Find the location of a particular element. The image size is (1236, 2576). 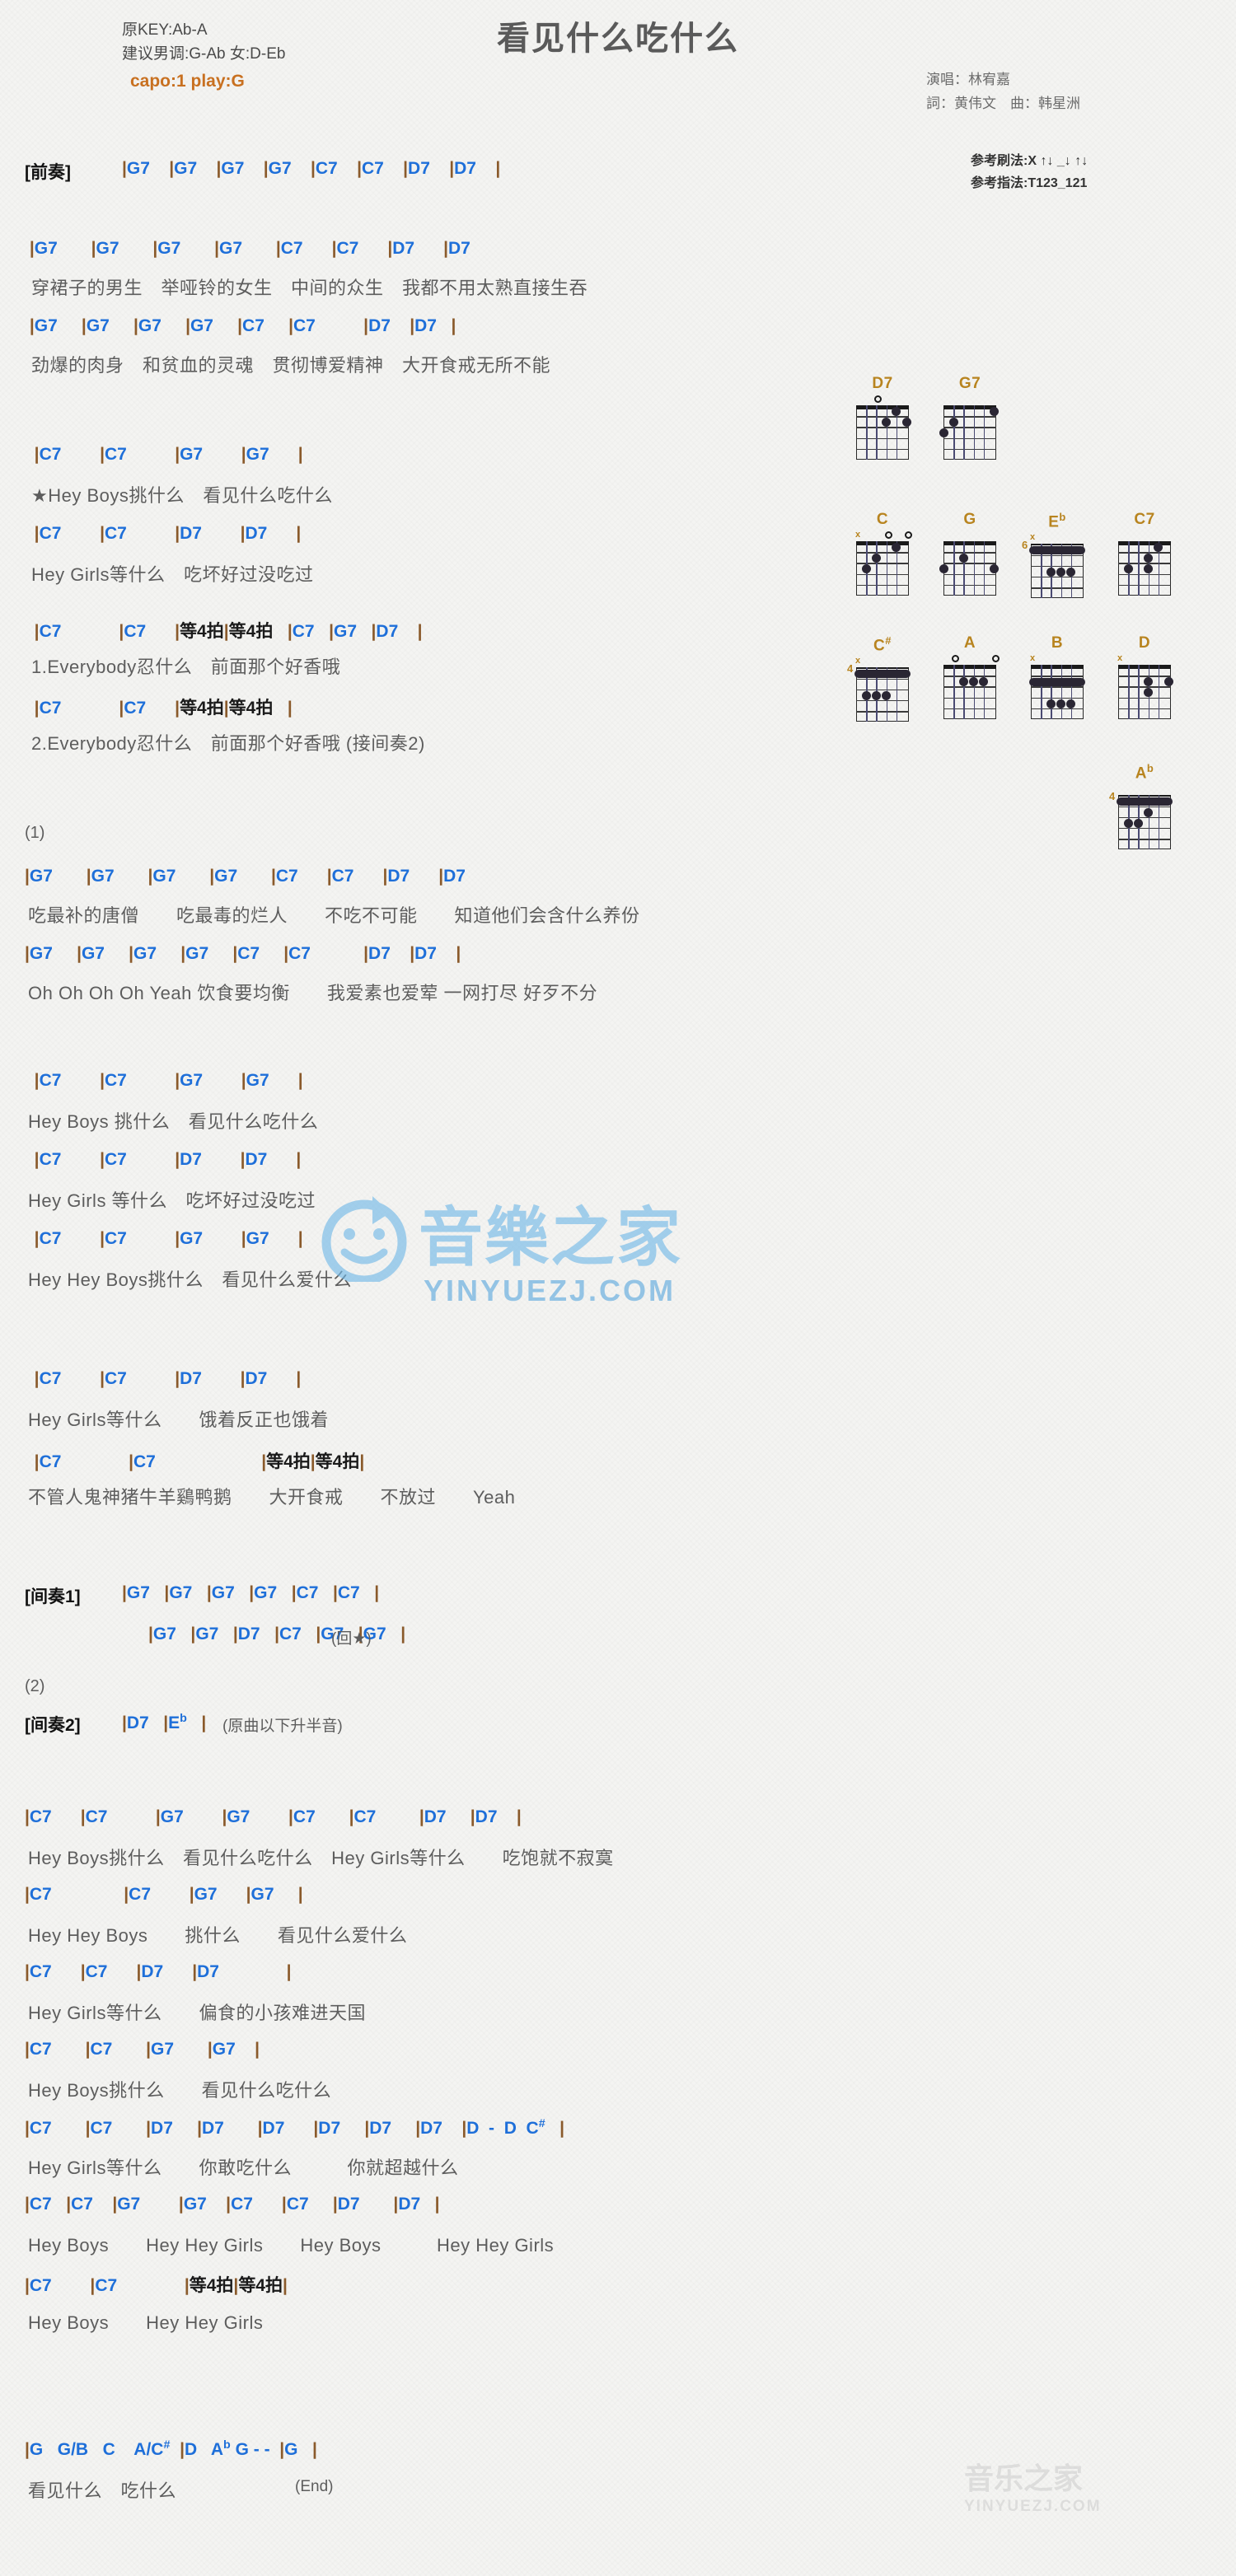

chord-diagram-c7: C7 is located at coordinates (1144, 553).